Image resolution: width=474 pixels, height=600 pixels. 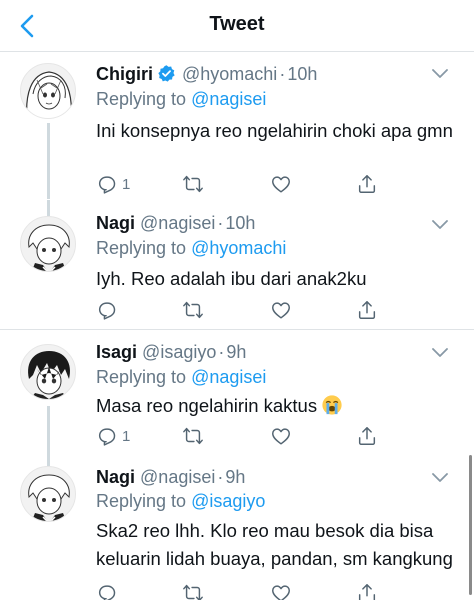 What do you see at coordinates (207, 405) in the screenshot?
I see `tweet-text: Masa reo ngelahirin kaktus` at bounding box center [207, 405].